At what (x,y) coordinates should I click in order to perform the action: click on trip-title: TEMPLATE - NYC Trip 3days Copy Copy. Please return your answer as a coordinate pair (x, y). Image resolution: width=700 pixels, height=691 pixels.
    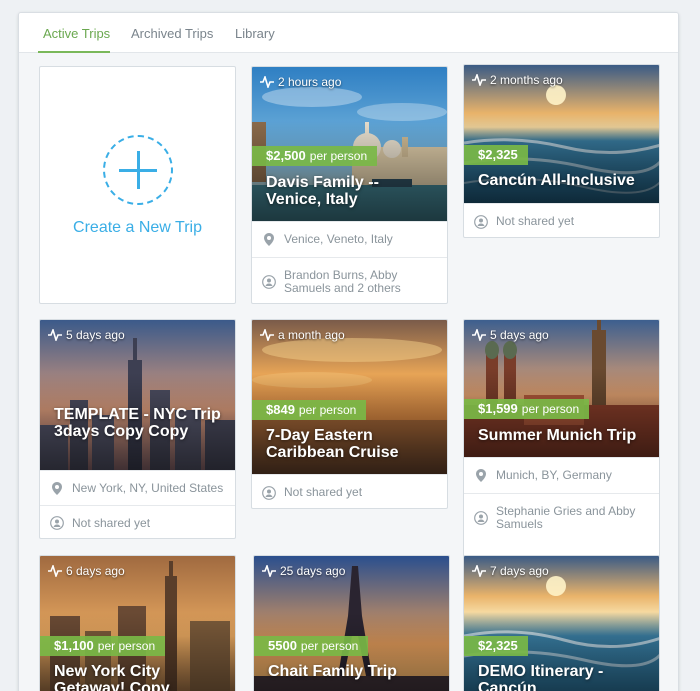
    Looking at the image, I should click on (137, 423).